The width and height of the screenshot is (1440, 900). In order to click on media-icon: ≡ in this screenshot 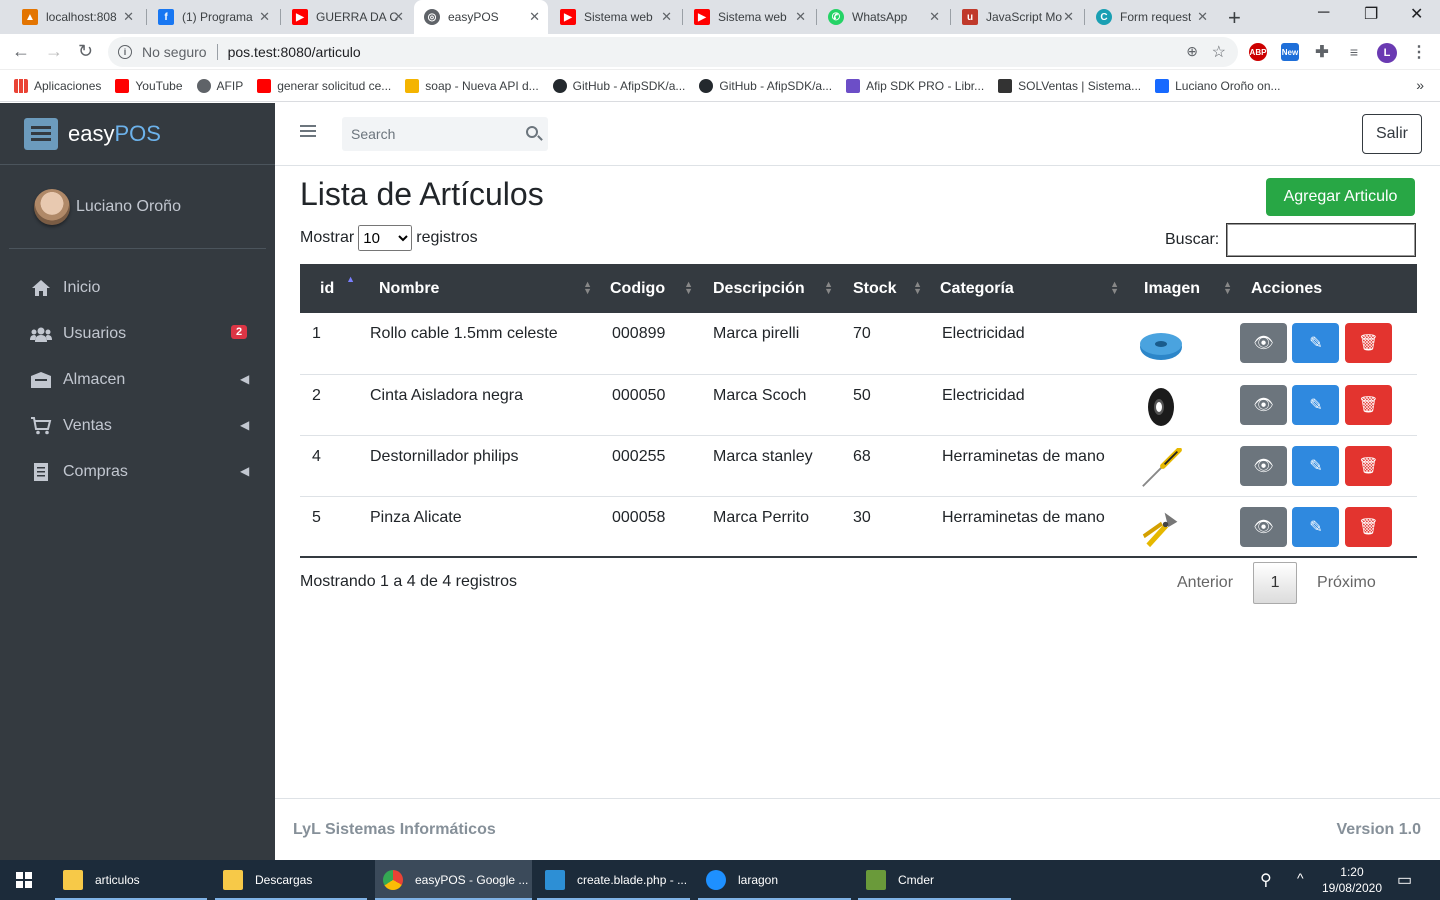, I will do `click(1354, 52)`.